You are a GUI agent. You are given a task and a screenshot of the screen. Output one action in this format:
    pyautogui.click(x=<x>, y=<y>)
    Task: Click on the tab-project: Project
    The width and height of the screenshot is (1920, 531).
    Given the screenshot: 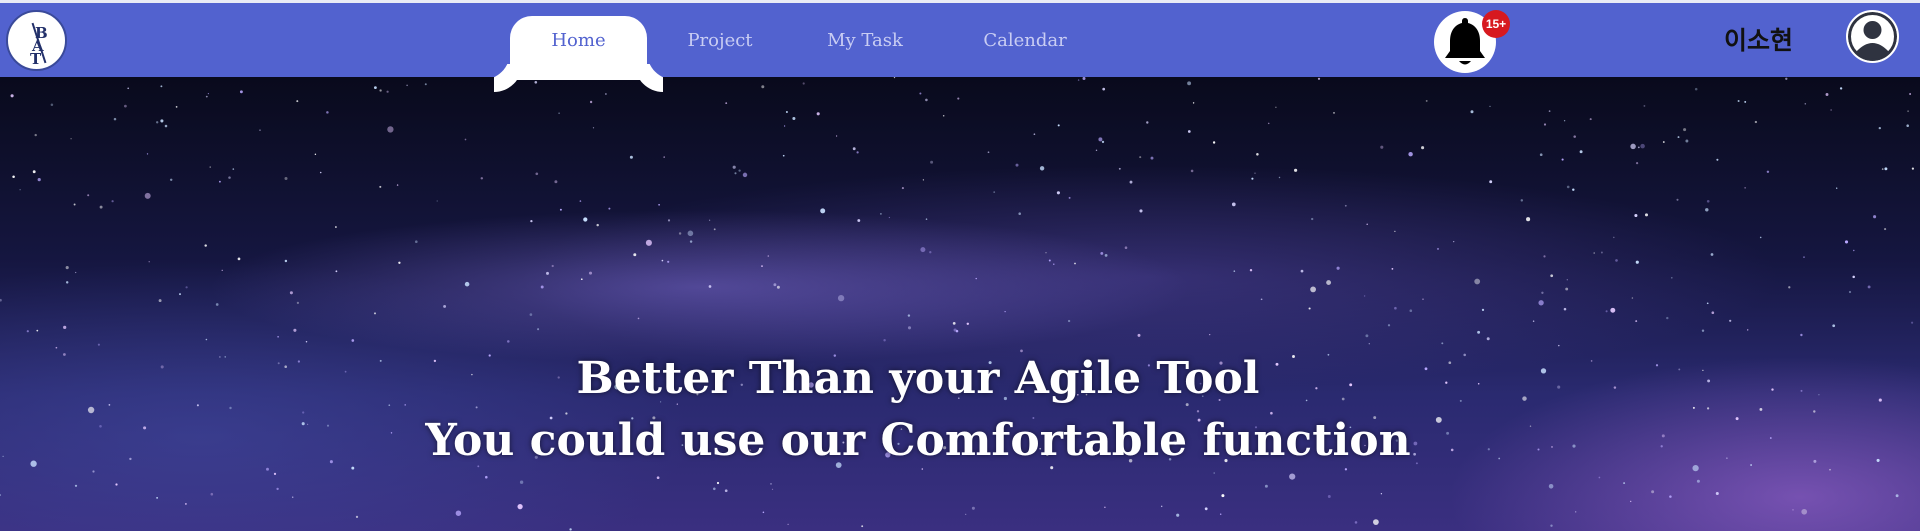 What is the action you would take?
    pyautogui.click(x=720, y=48)
    